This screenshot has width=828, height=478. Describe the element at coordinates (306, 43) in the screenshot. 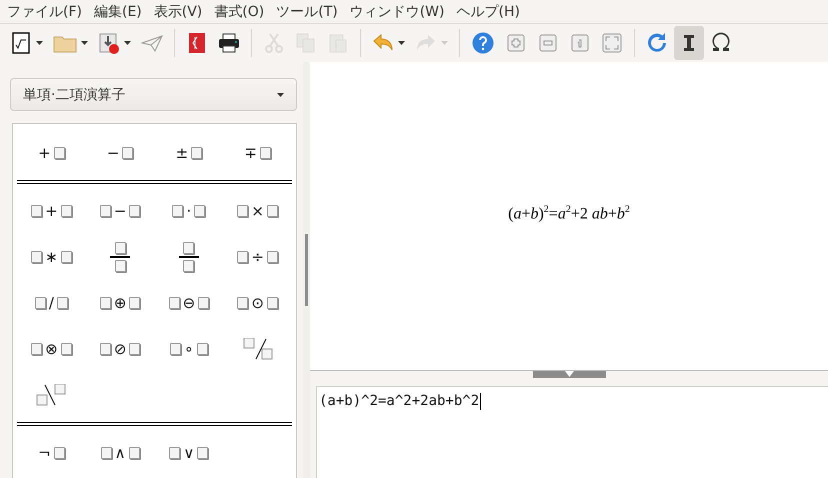

I see `copy-icon` at that location.